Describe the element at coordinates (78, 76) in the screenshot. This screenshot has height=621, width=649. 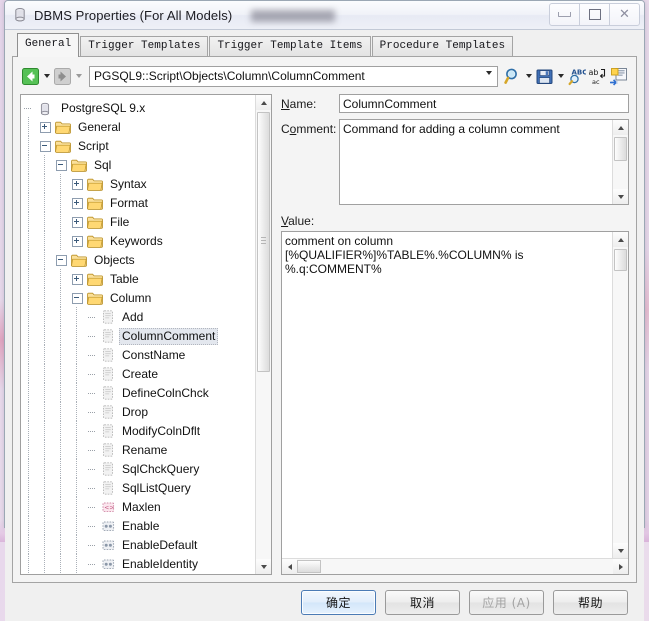
I see `forward-history-dropdown` at that location.